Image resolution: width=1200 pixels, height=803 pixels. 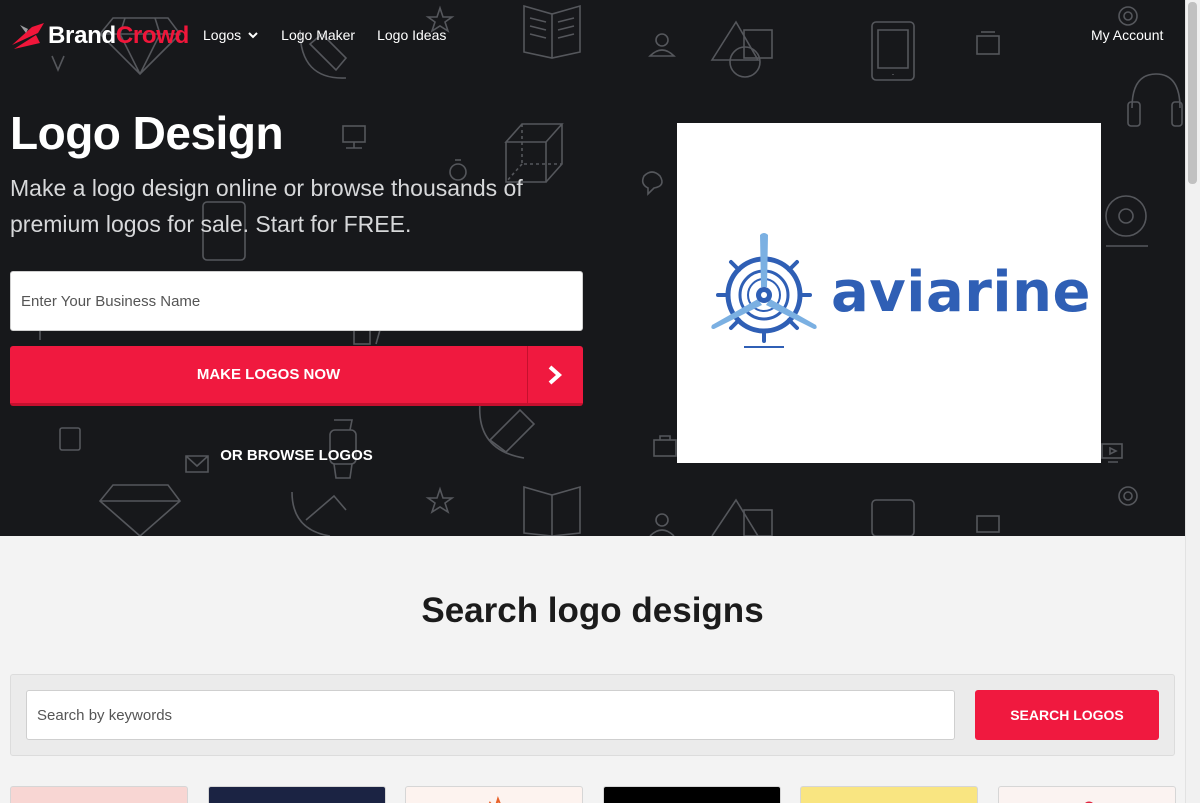 I want to click on button-divider, so click(x=527, y=374).